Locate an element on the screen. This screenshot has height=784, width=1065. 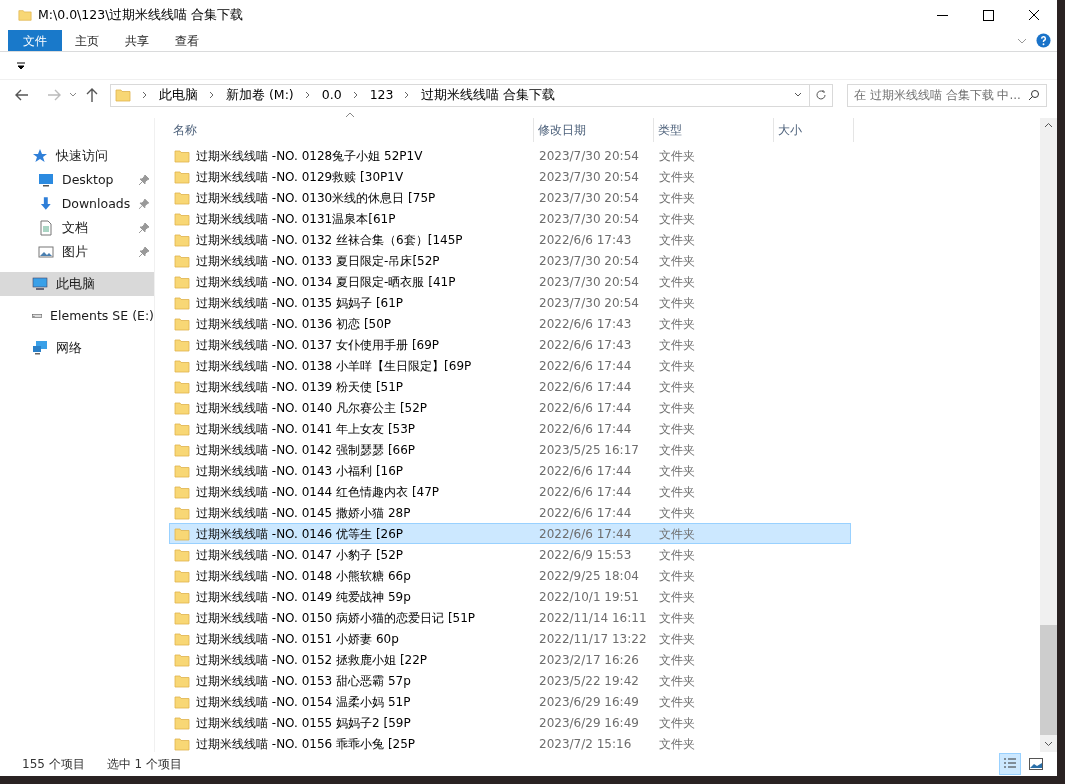
file-name: 过期米线线喵 -NO. 0154 温柔小妈 51P is located at coordinates (303, 702).